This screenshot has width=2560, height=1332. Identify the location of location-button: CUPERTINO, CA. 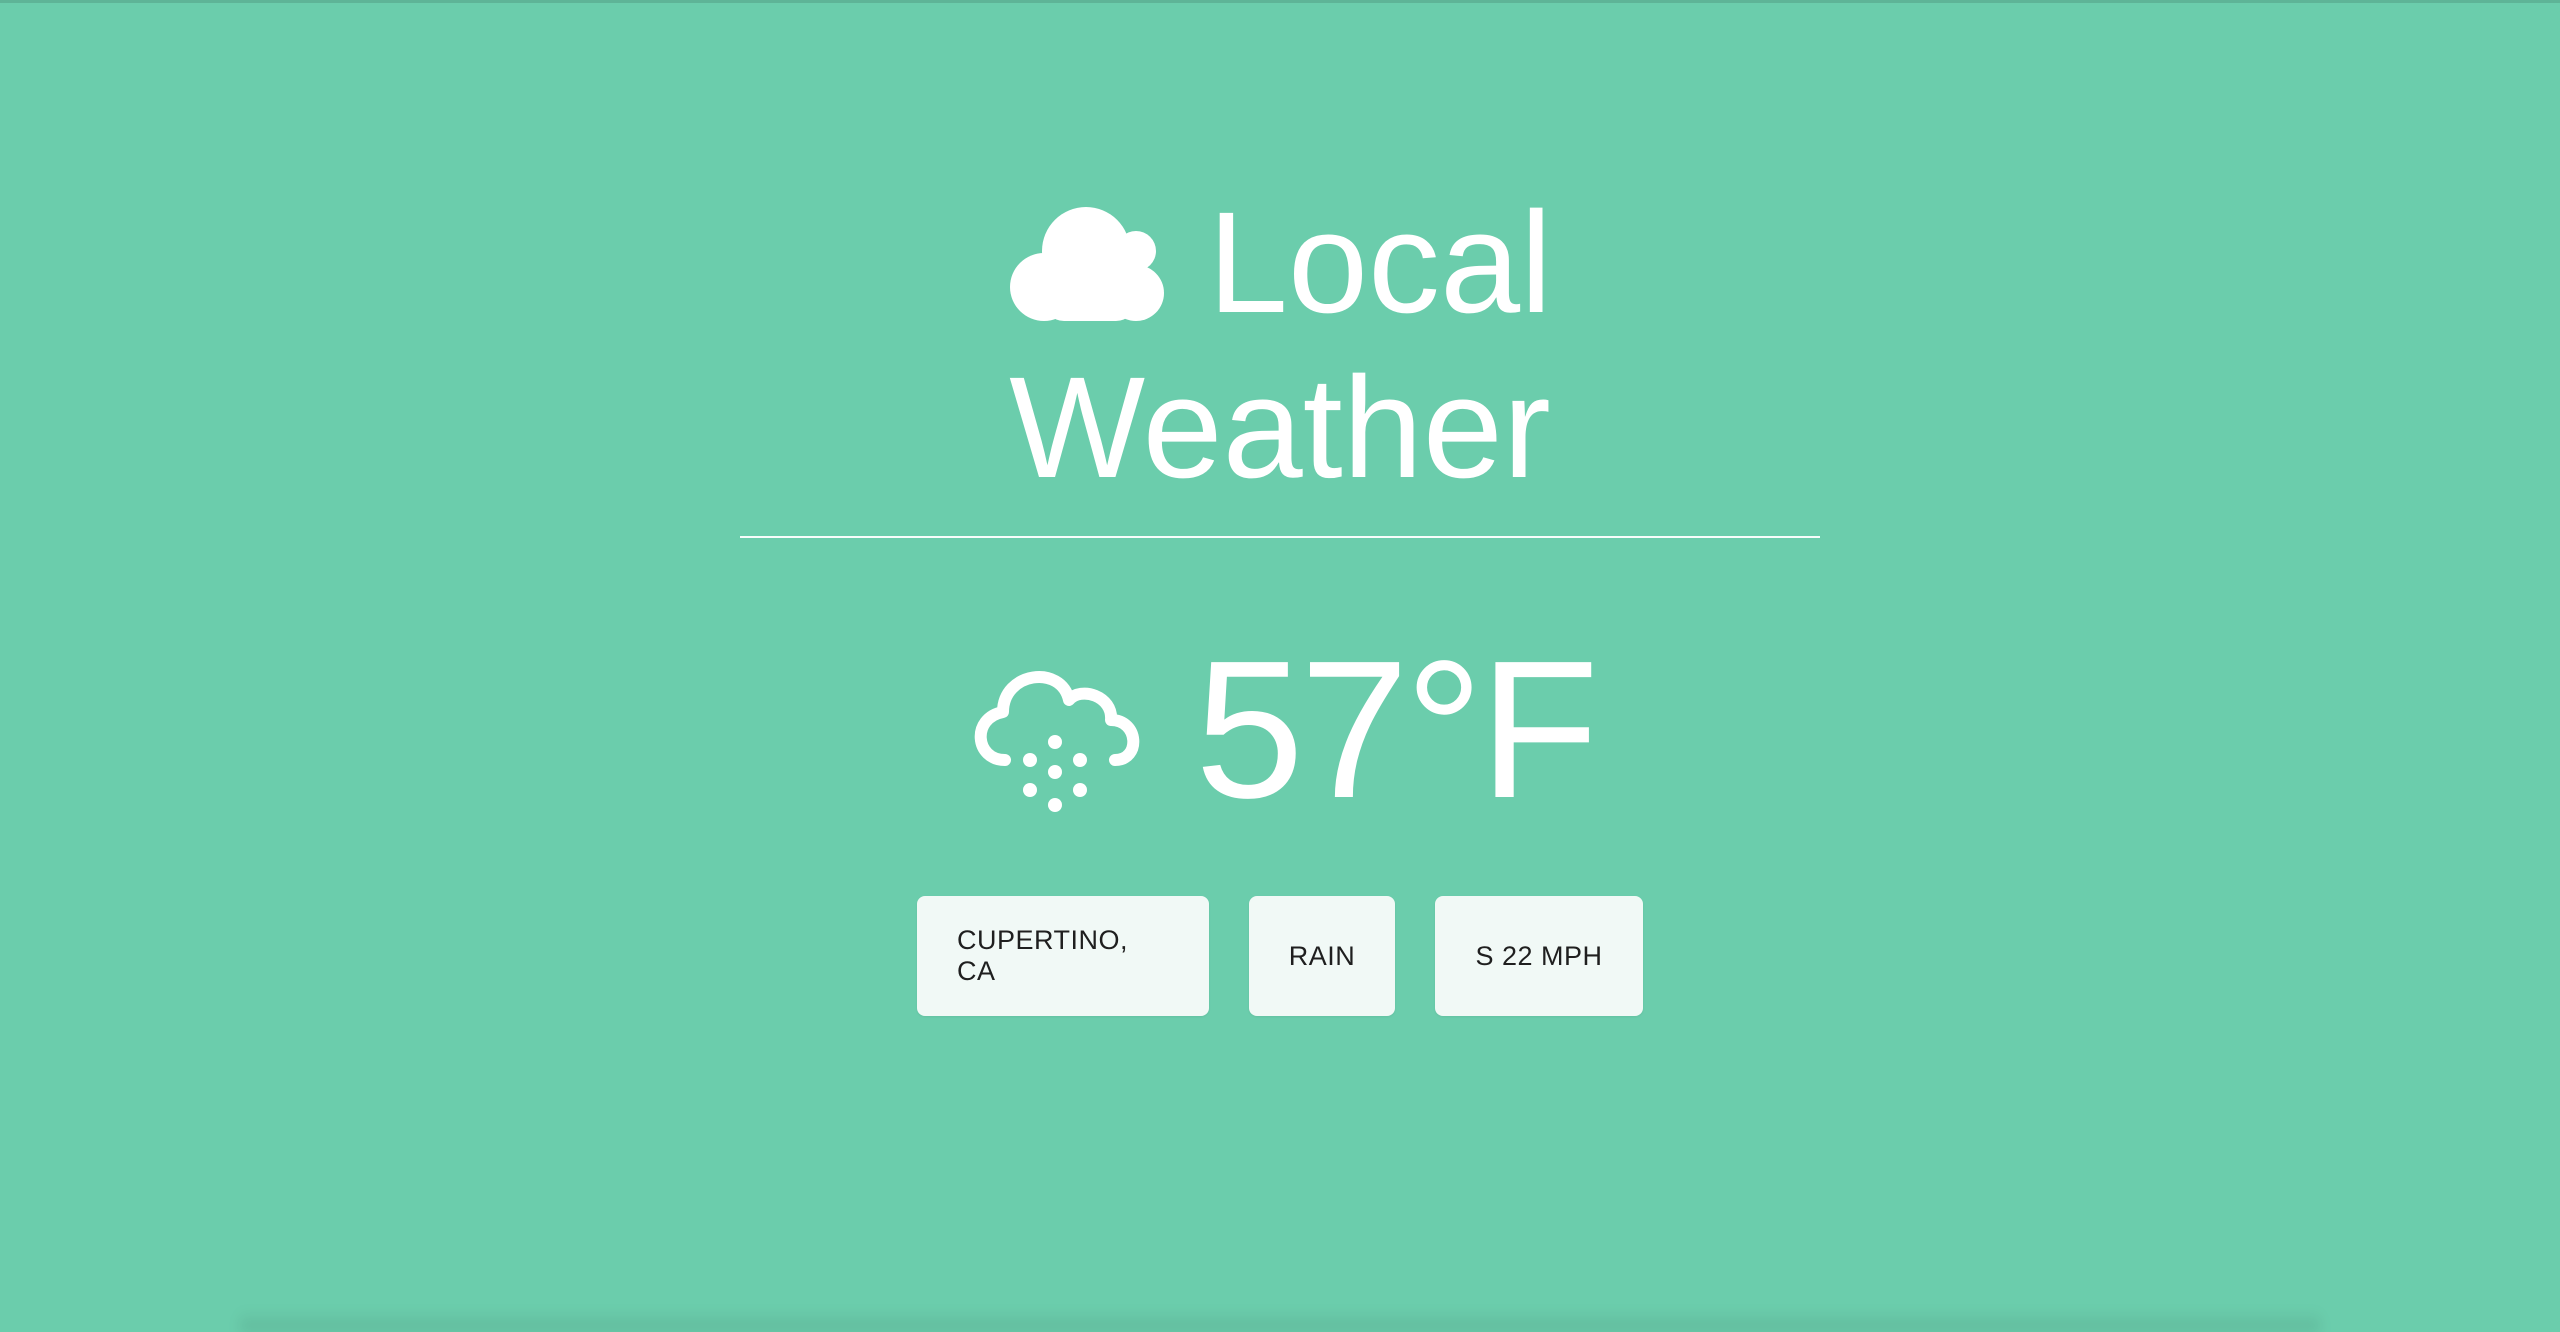
(1063, 956).